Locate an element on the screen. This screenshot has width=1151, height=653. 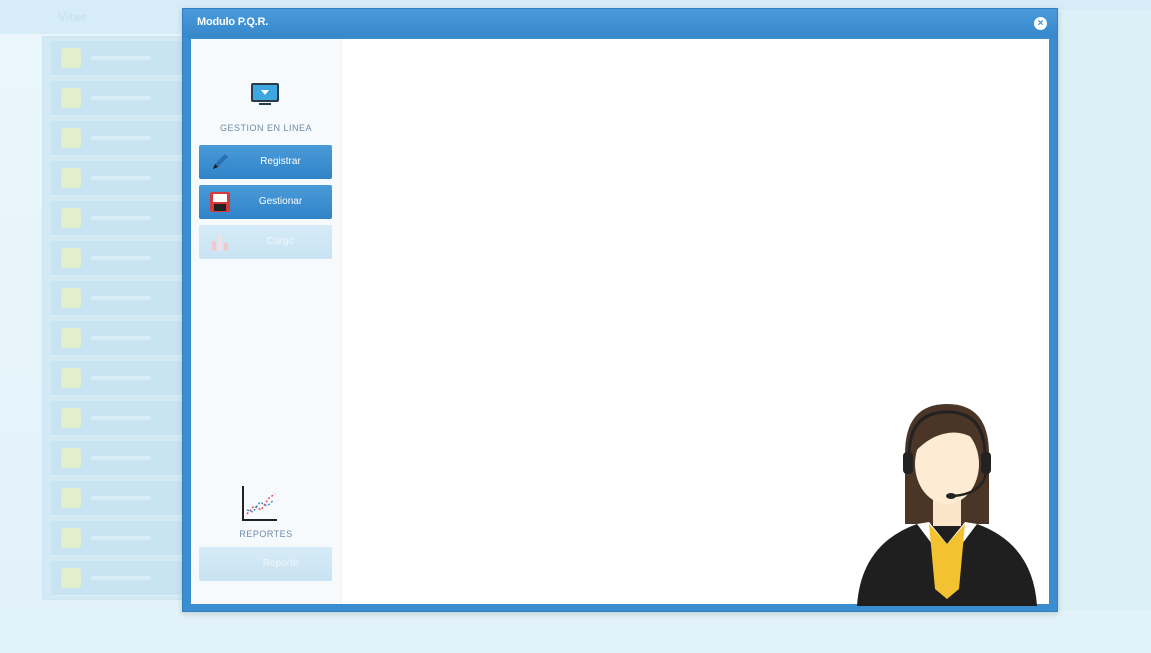
modal-title: Modulo P.Q.R. is located at coordinates (233, 22).